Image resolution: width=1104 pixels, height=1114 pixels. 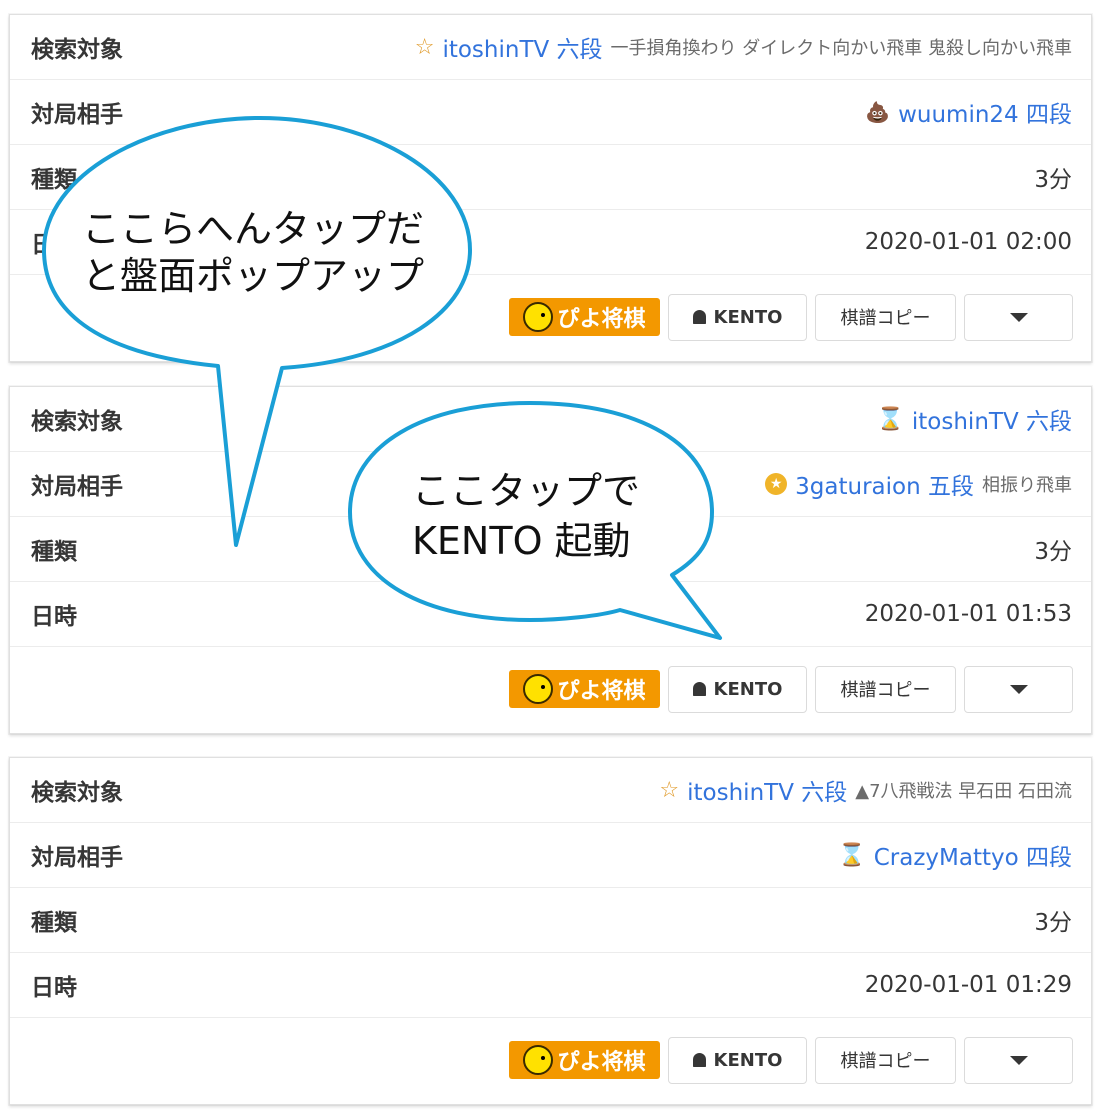 I want to click on search-row: 検索対象 ☆ itoshinTV 六段 ▲7八飛戦法 早石田 石田流, so click(x=550, y=790).